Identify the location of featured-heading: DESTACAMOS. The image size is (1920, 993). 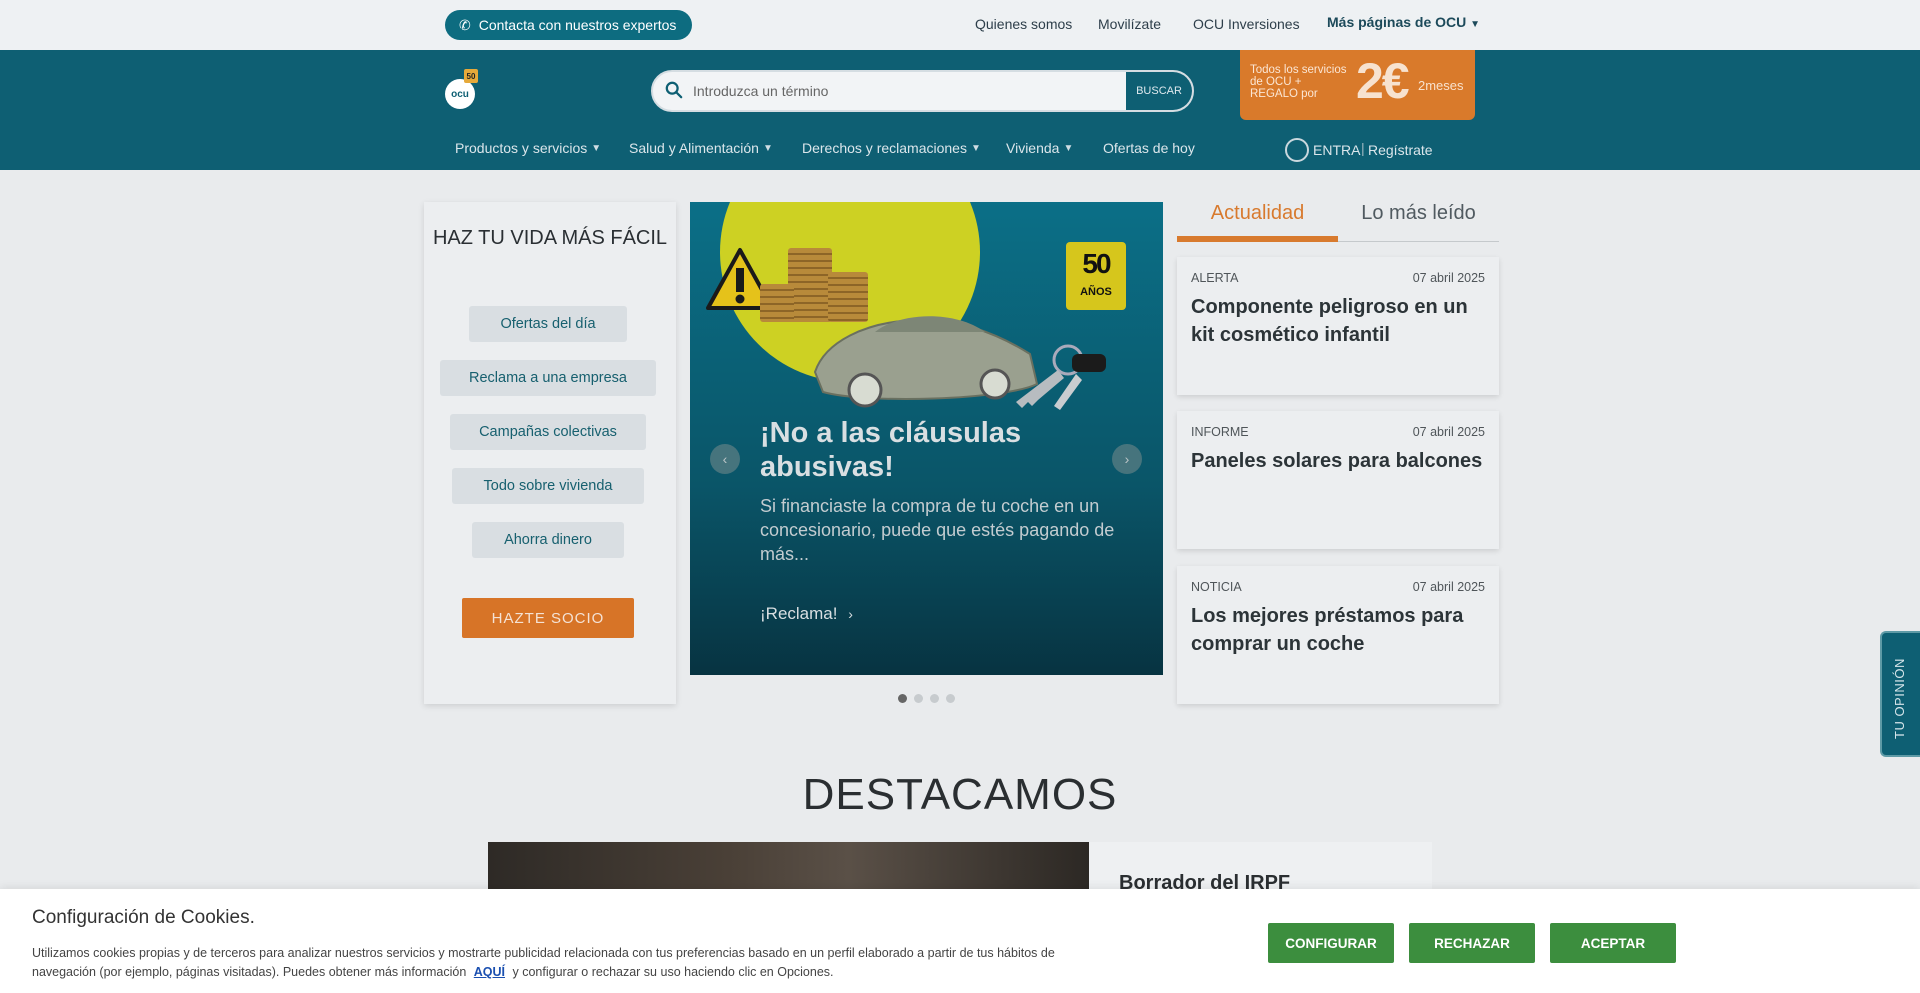
(960, 794).